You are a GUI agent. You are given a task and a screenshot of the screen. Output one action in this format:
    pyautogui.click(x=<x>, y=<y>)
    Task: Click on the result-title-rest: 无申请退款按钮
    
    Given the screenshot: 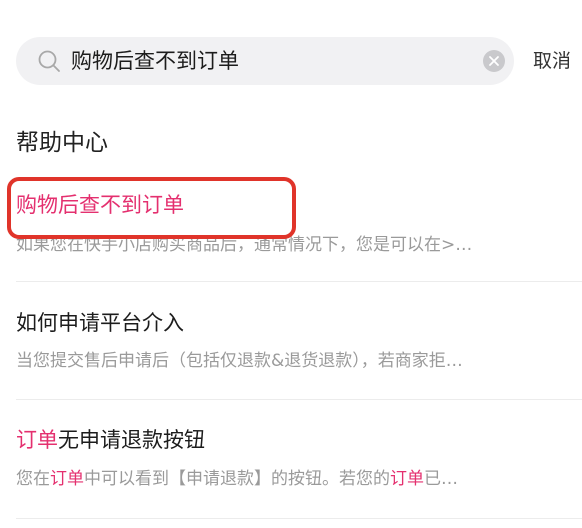 What is the action you would take?
    pyautogui.click(x=131, y=440)
    